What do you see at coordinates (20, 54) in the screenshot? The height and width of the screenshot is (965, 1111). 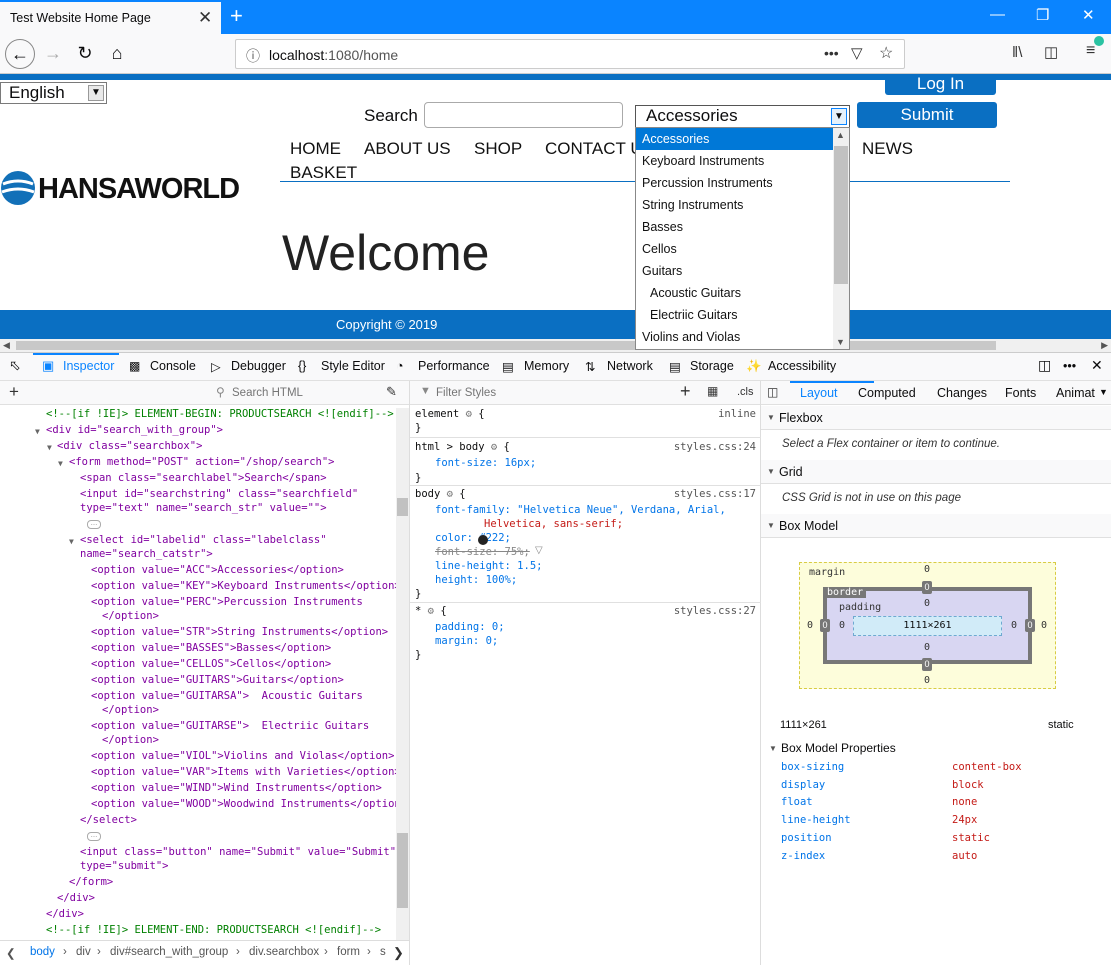 I see `back-icon: ←` at bounding box center [20, 54].